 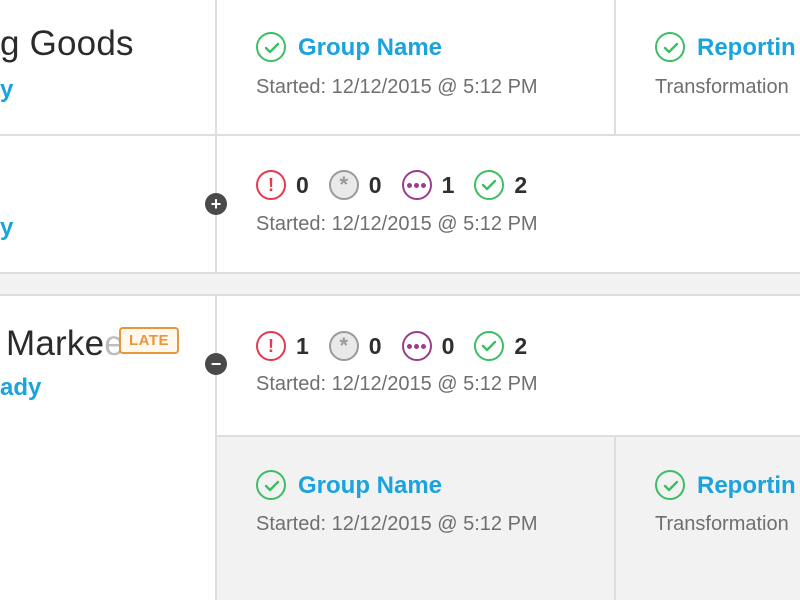 I want to click on status-summary: ! 0 * 0 1 2, so click(x=401, y=185).